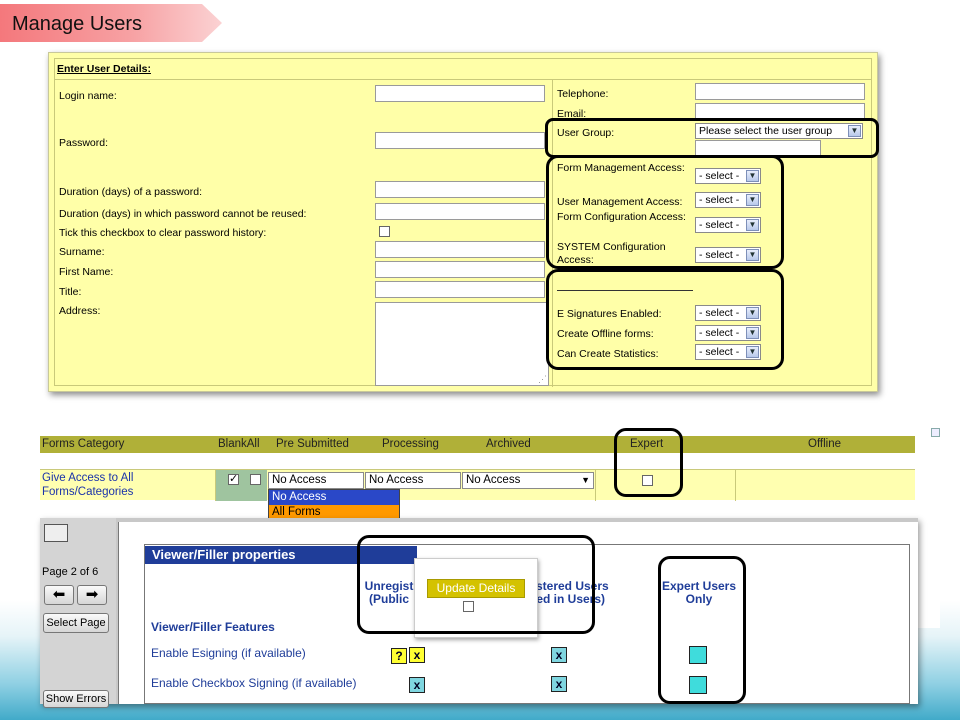 The image size is (960, 720). Describe the element at coordinates (384, 231) in the screenshot. I see `clear-history-checkbox` at that location.